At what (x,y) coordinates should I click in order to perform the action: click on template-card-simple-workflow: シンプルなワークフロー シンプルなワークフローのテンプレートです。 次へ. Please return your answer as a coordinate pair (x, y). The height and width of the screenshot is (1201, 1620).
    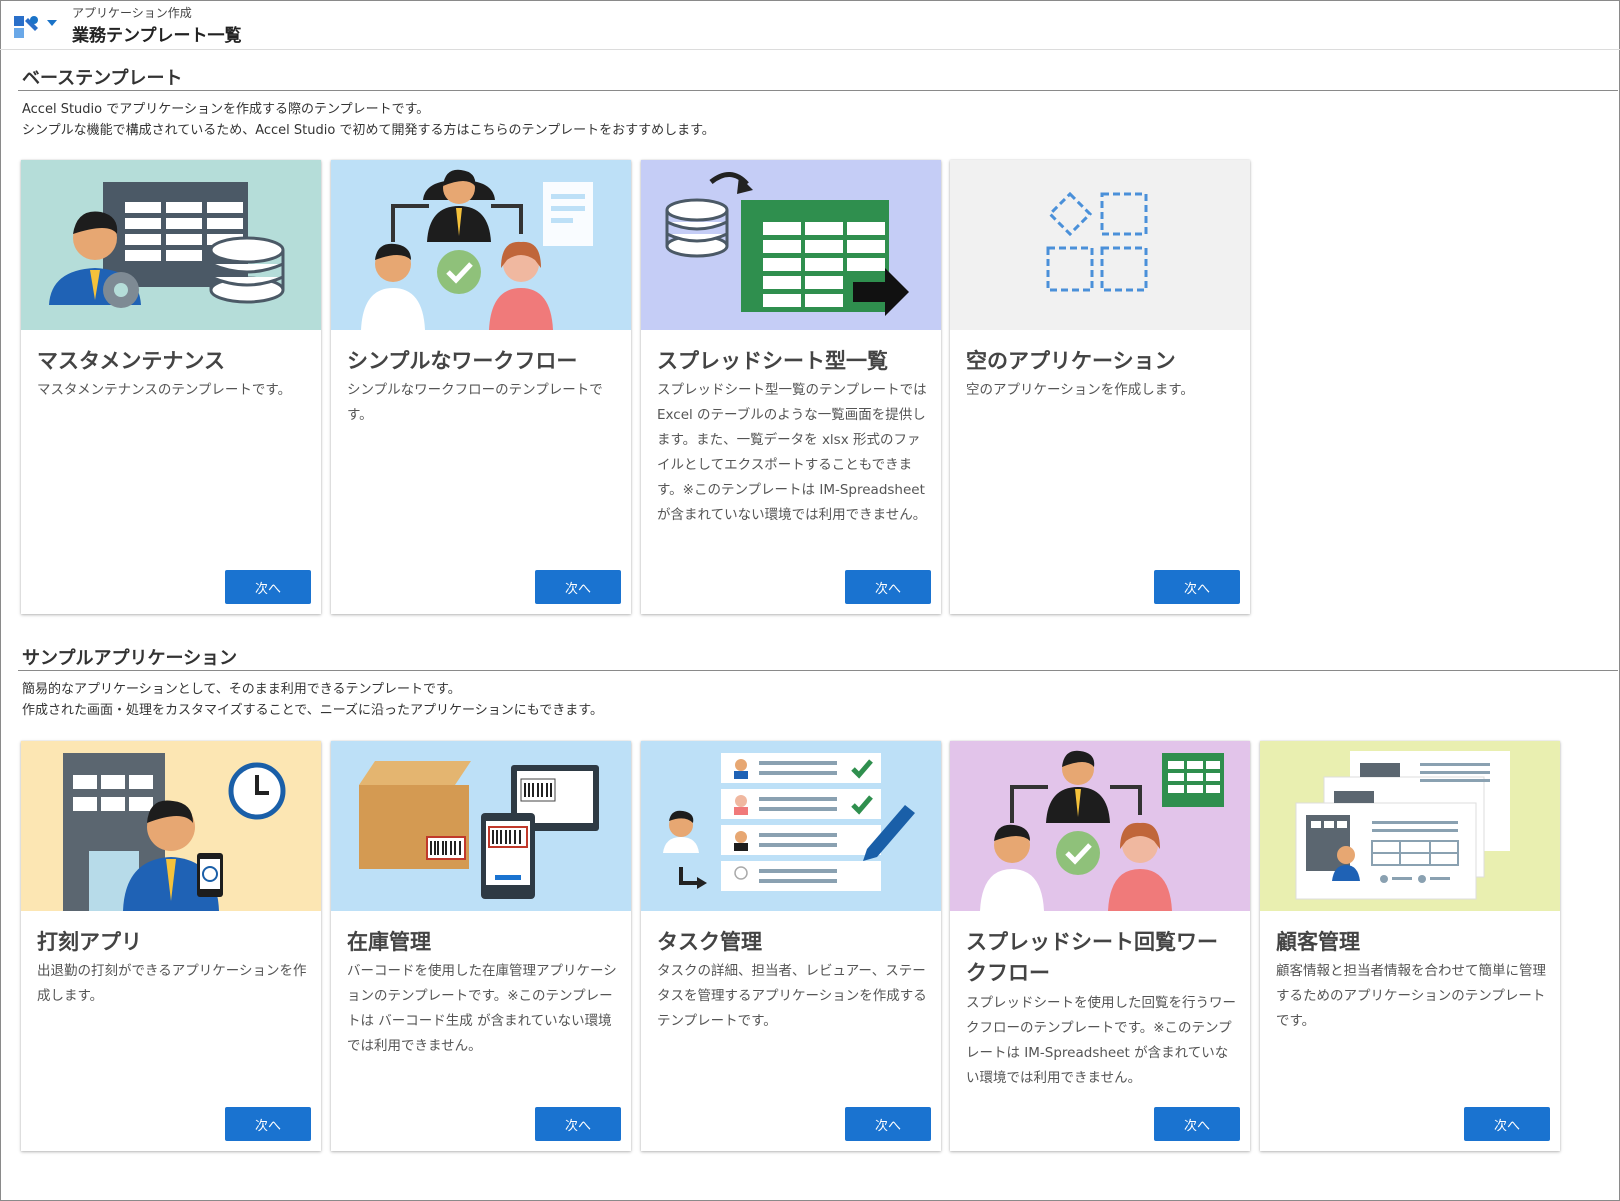
    Looking at the image, I should click on (481, 387).